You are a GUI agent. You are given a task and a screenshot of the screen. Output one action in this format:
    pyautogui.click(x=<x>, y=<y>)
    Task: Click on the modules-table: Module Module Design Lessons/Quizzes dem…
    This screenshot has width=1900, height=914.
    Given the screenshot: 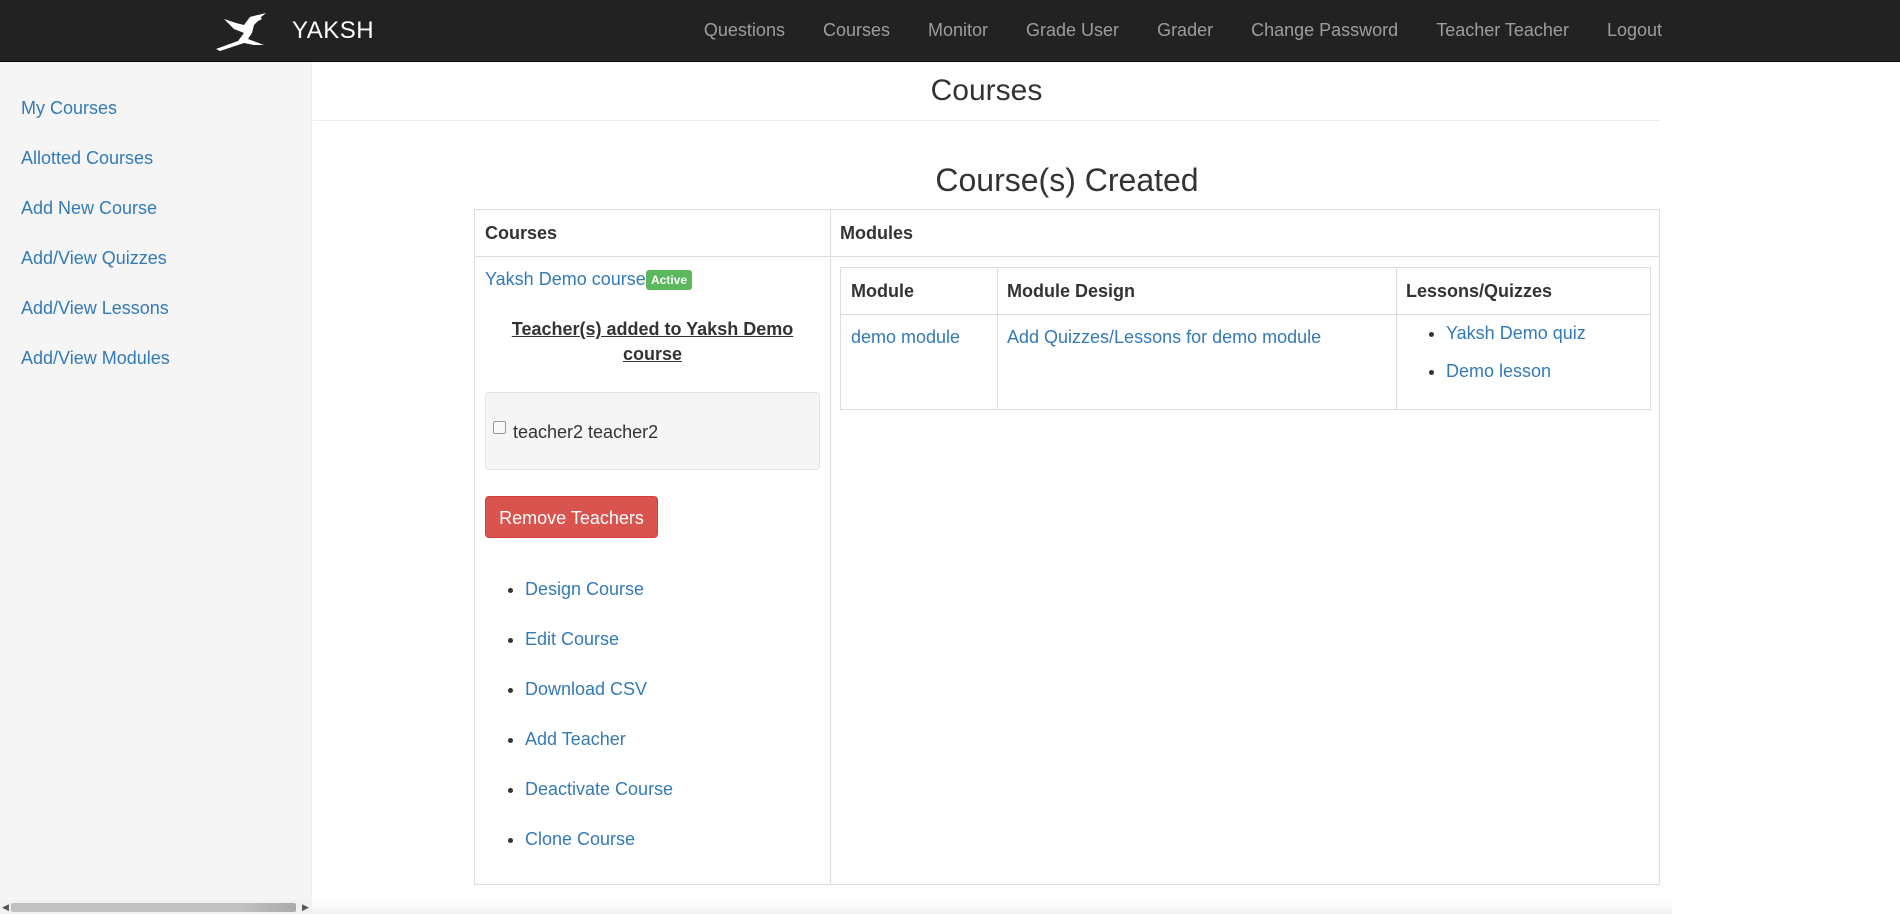 What is the action you would take?
    pyautogui.click(x=1245, y=338)
    